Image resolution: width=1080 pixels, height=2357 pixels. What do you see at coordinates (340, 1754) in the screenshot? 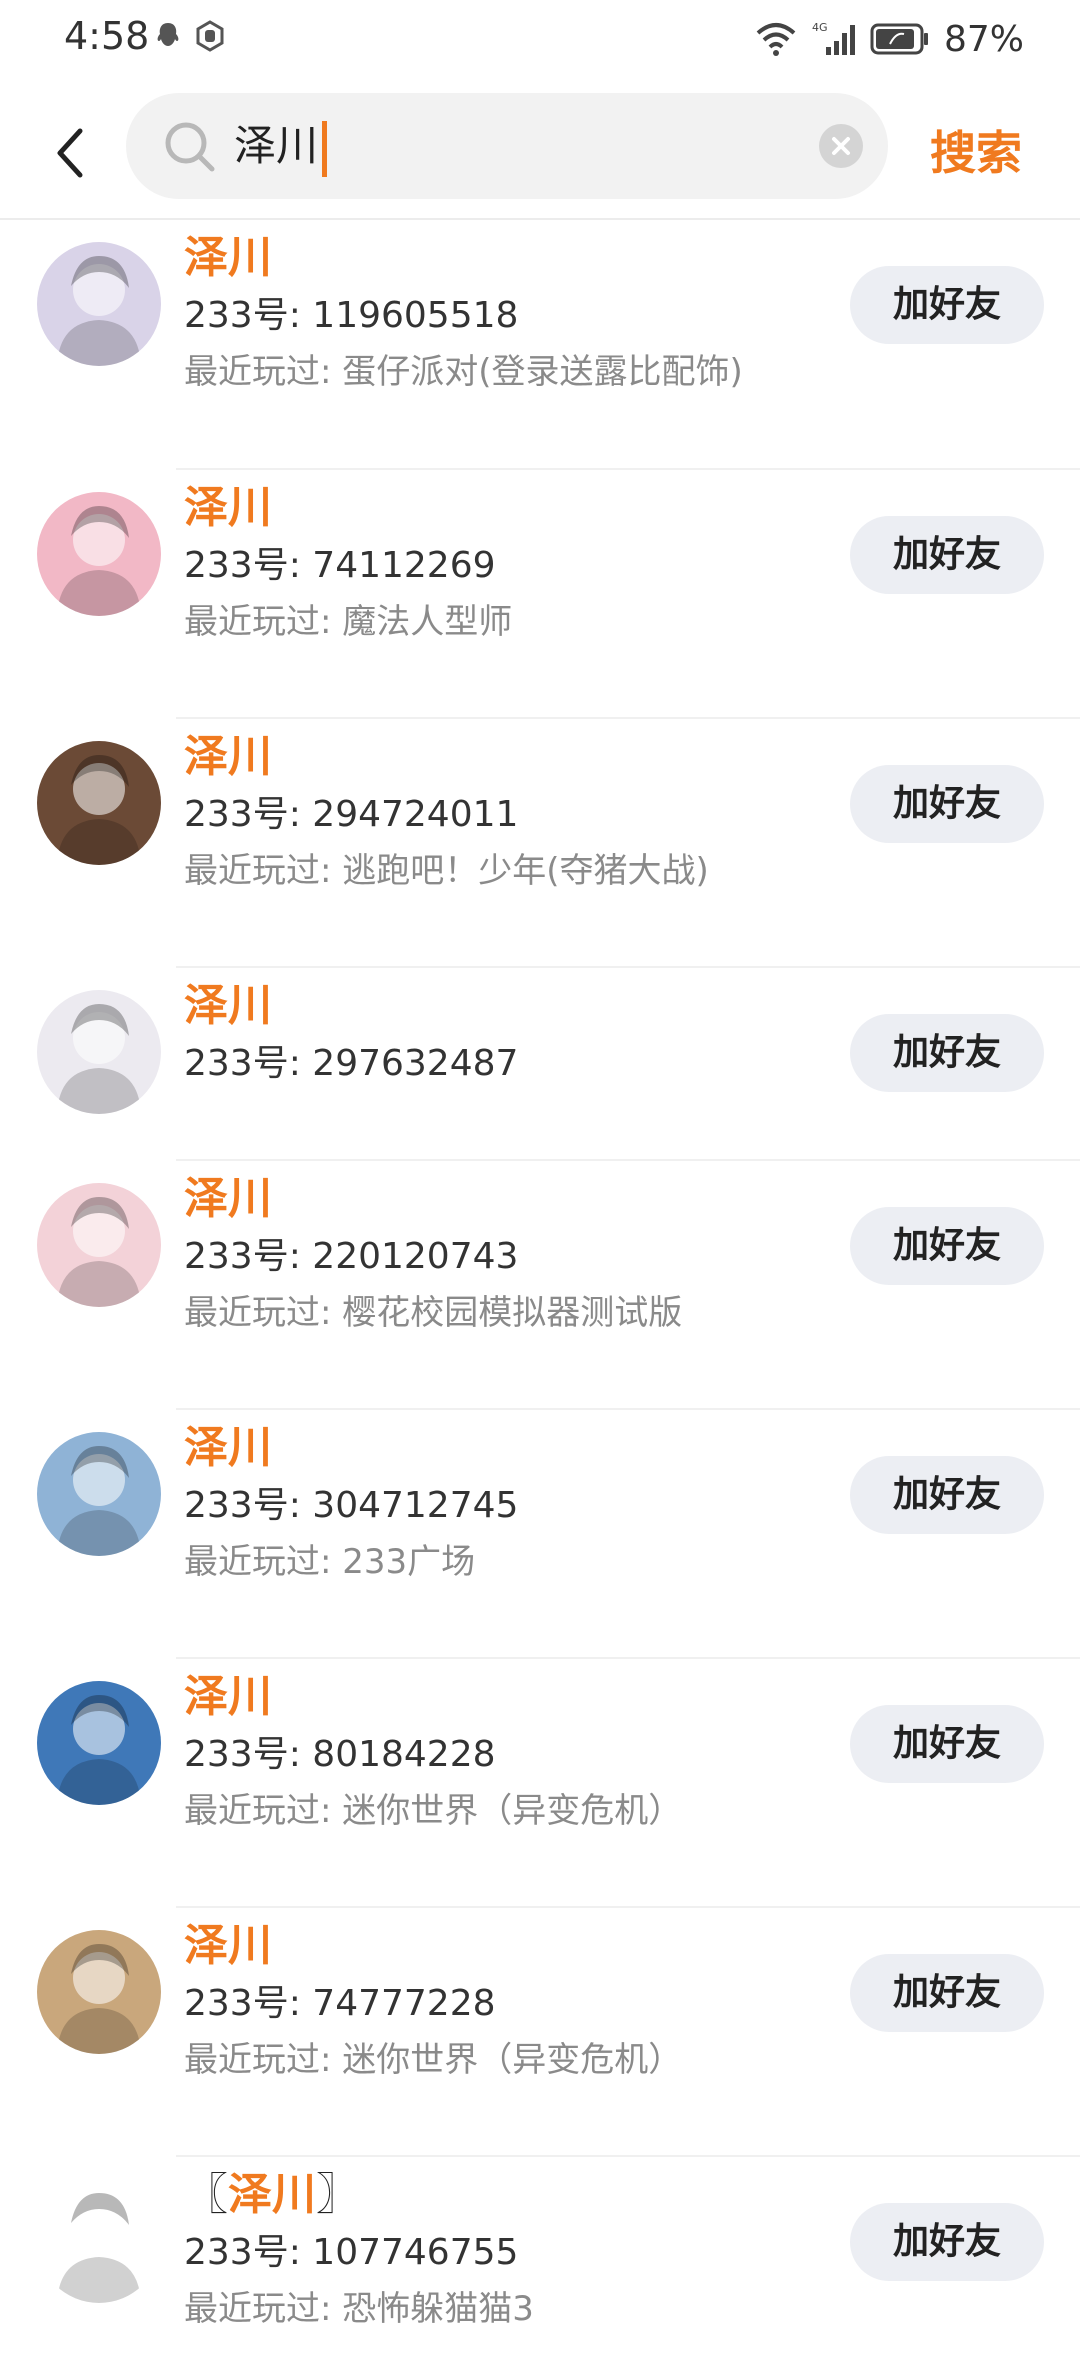
I see `user-233-id: 233号: 80184228` at bounding box center [340, 1754].